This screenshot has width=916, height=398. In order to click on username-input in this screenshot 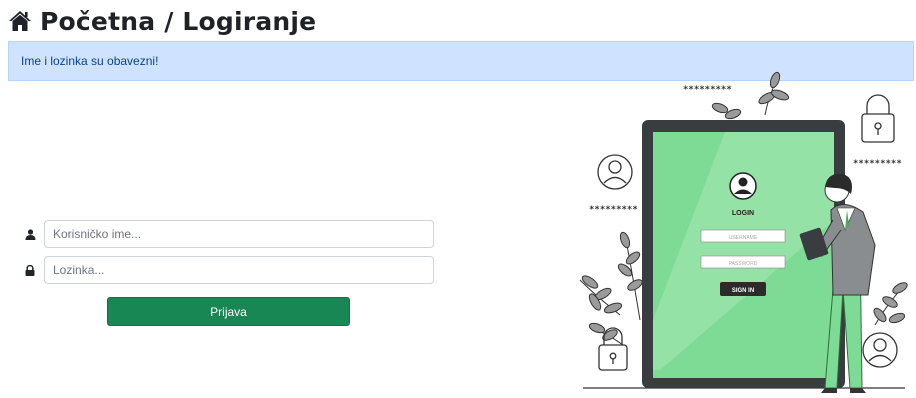, I will do `click(239, 234)`.